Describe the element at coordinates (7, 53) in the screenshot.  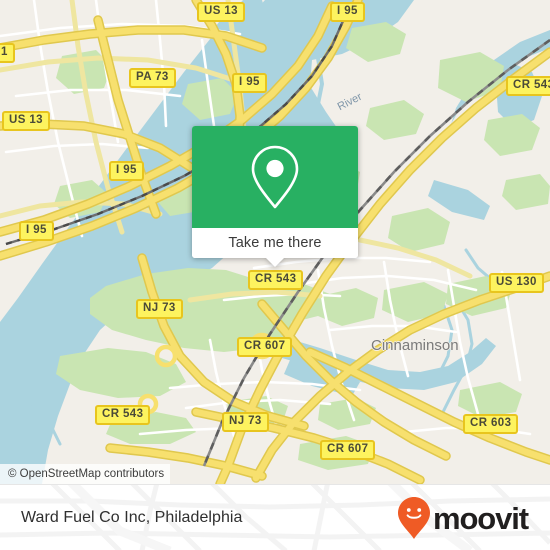
I see `road-shield-1: 1` at that location.